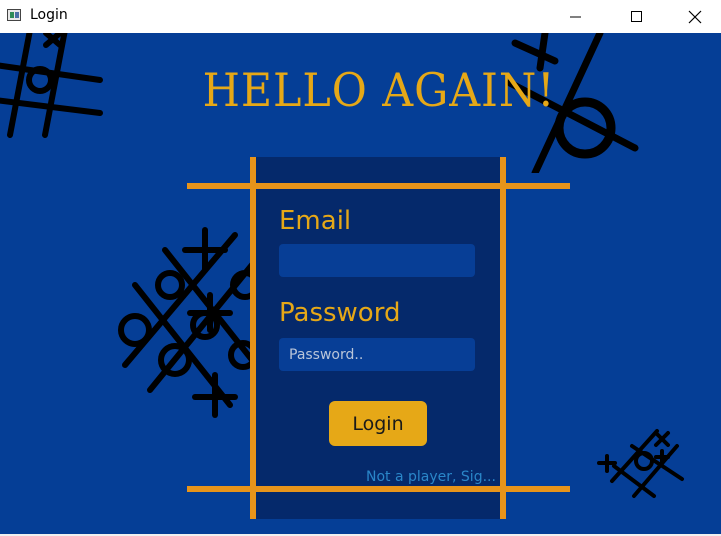 The height and width of the screenshot is (536, 721). I want to click on minimize-icon, so click(575, 16).